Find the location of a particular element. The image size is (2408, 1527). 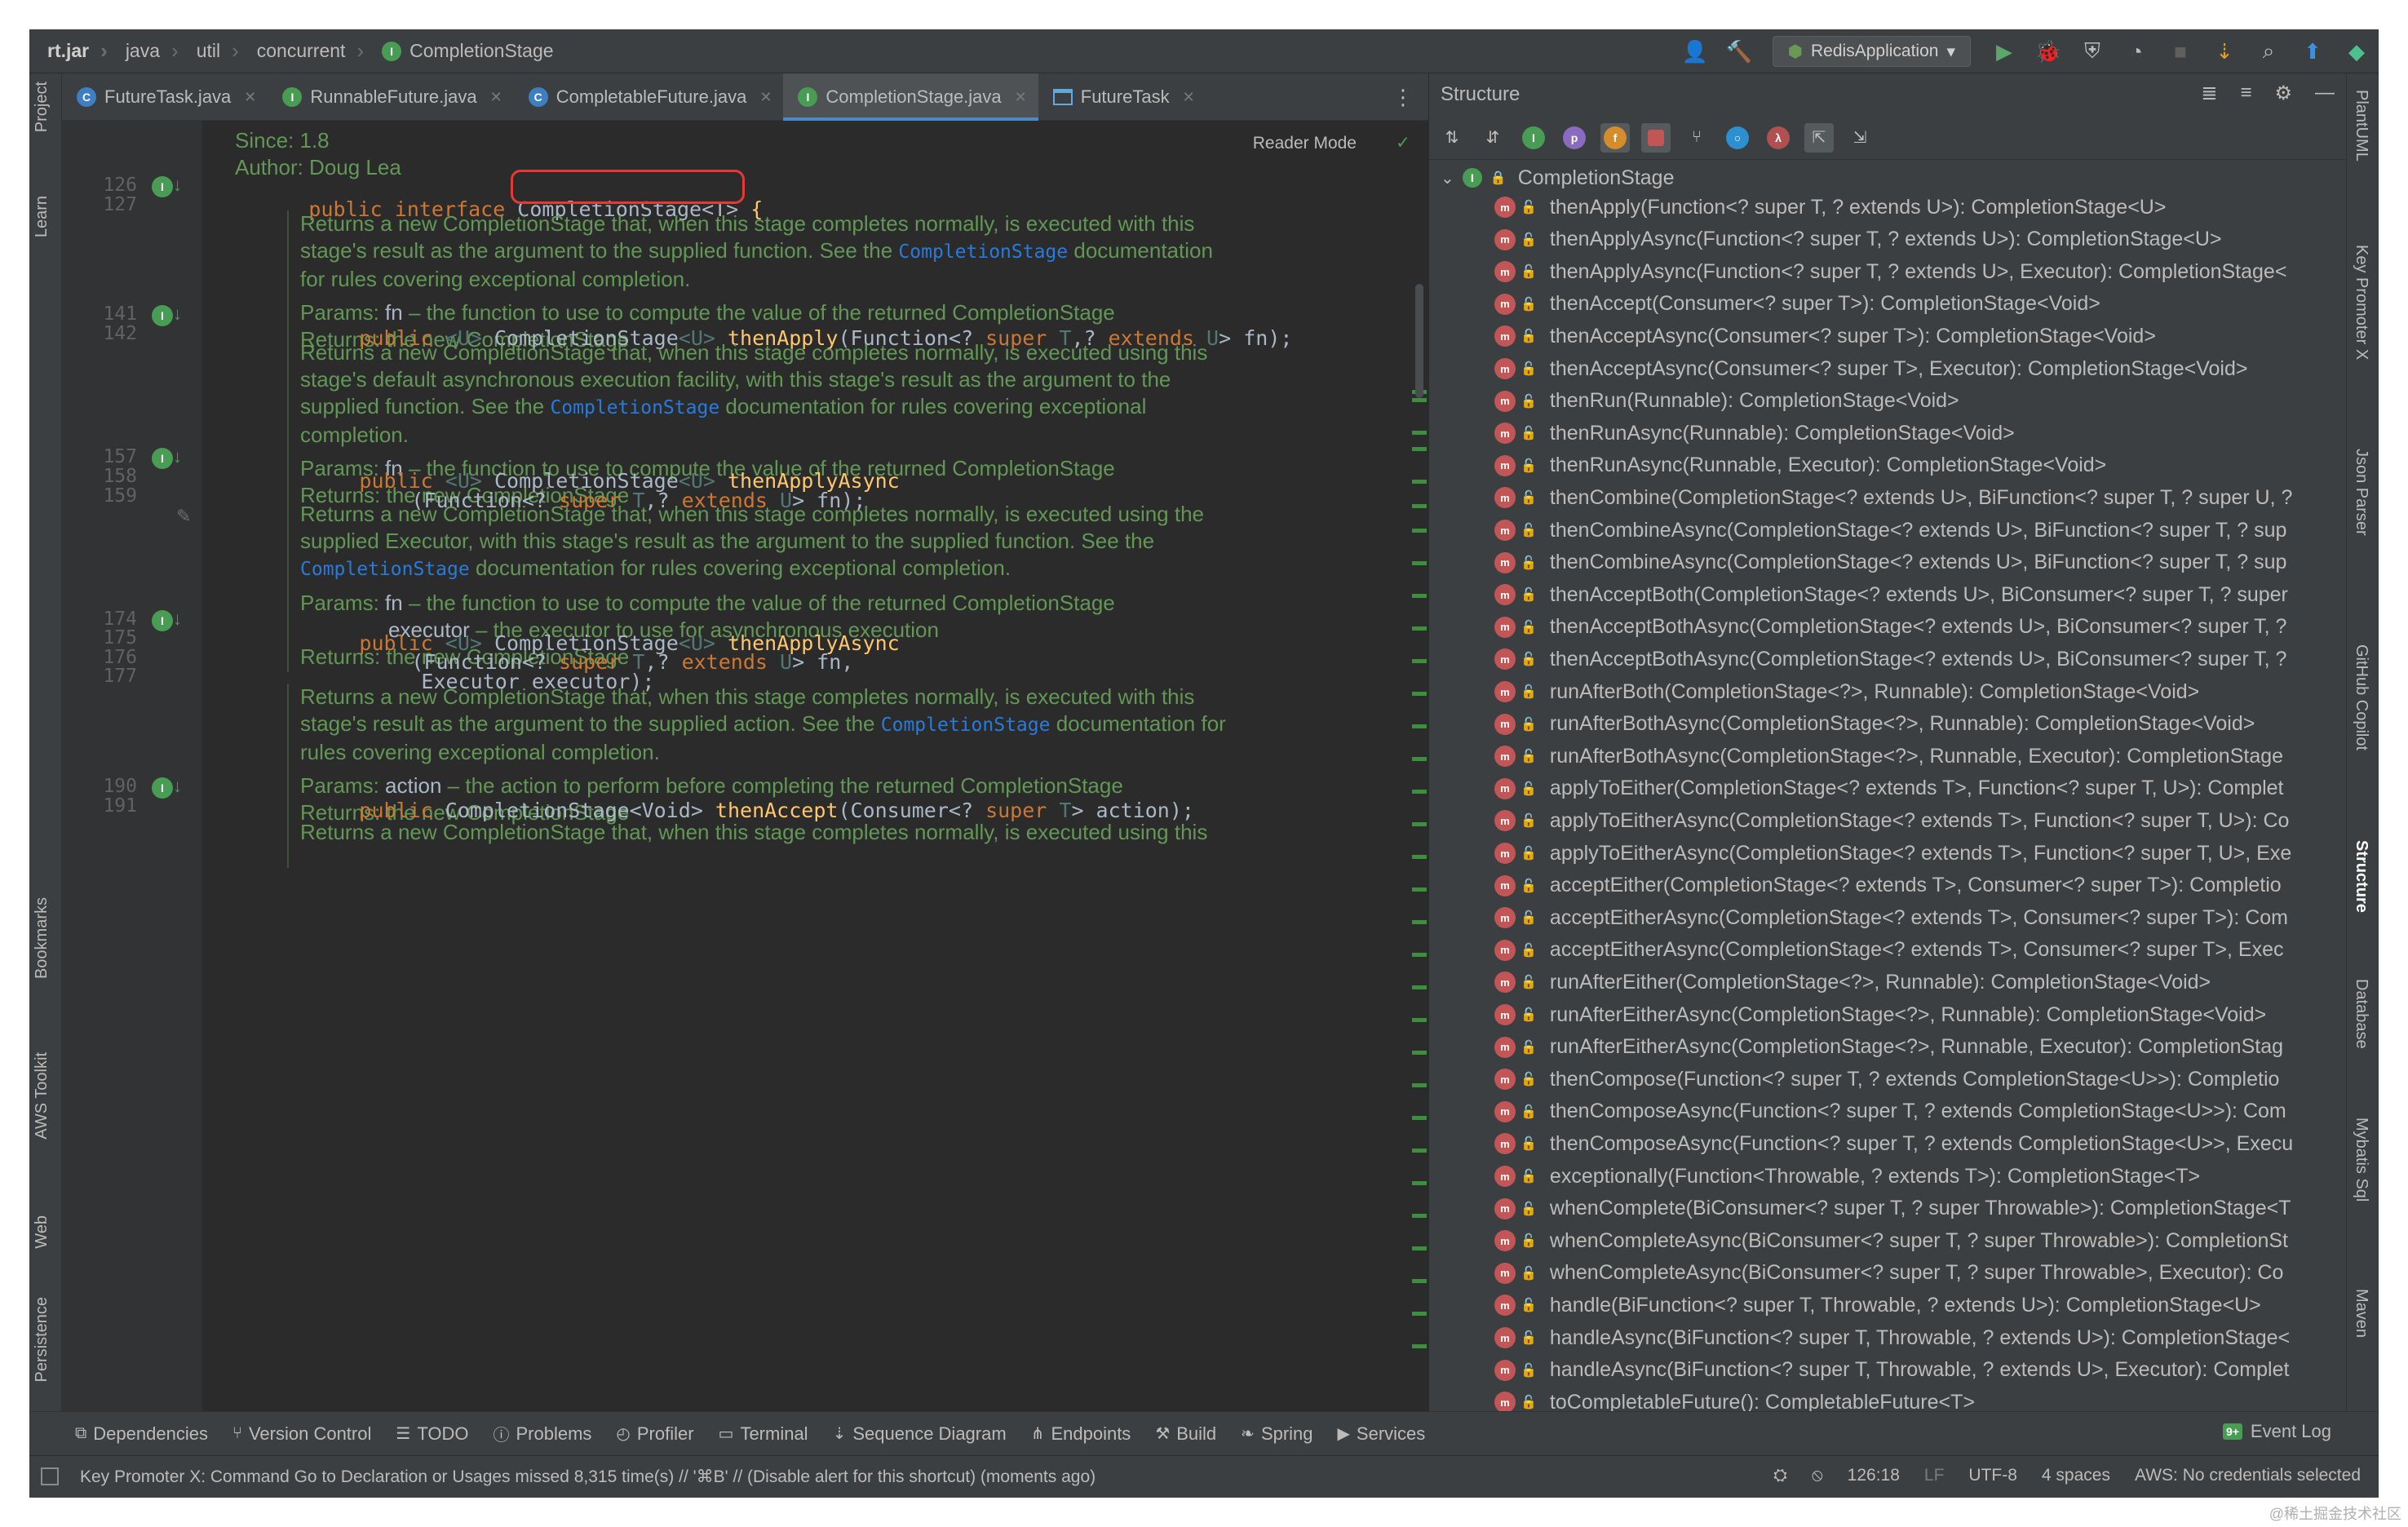

implemented-method-icon: I is located at coordinates (162, 620).